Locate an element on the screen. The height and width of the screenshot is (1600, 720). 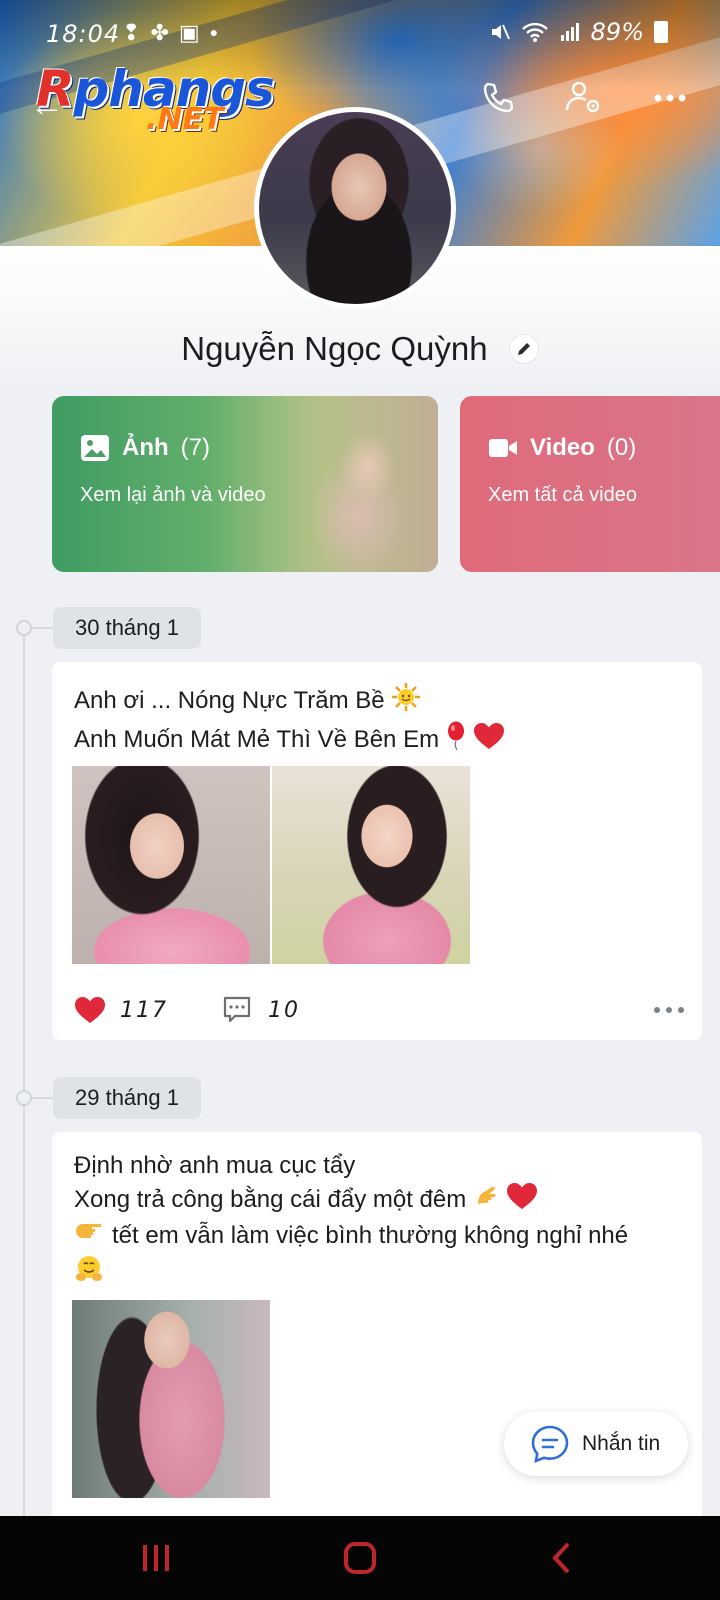
back-button is located at coordinates (562, 1558).